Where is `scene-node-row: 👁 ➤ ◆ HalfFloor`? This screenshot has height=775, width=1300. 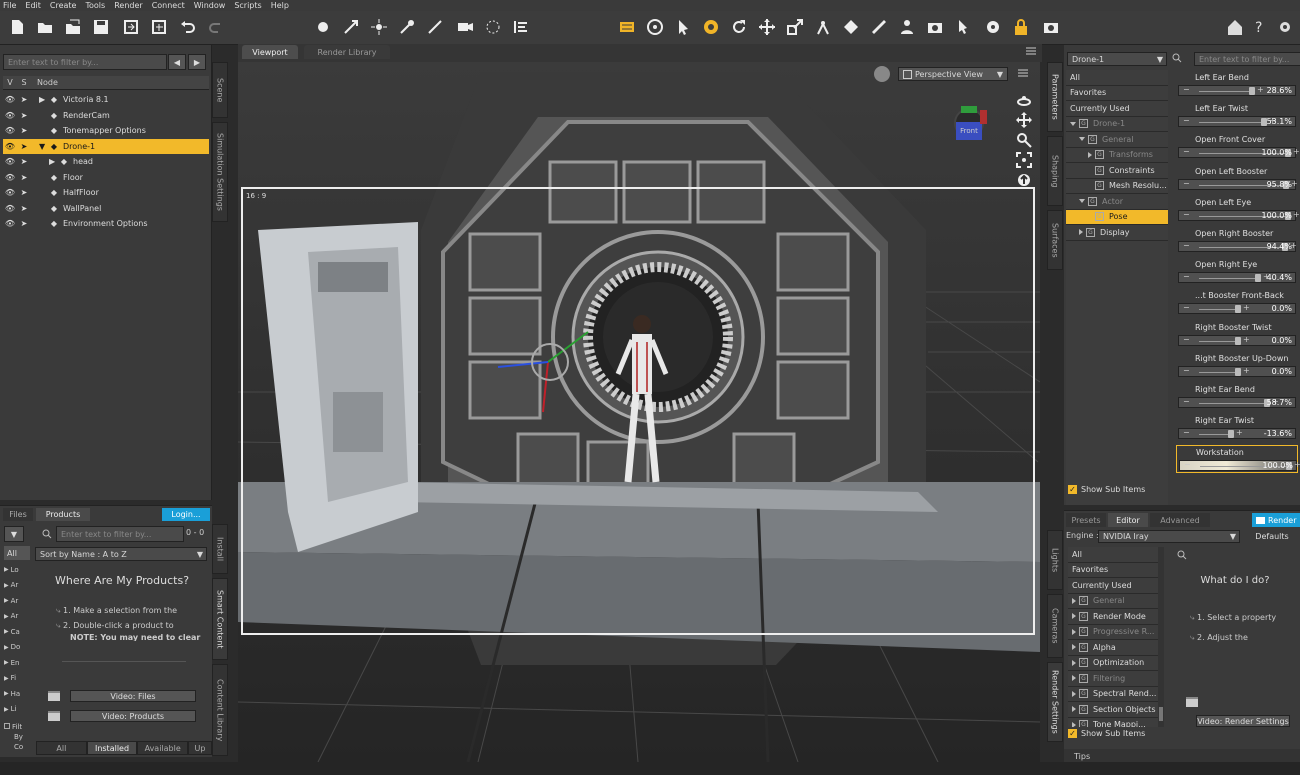
scene-node-row: 👁 ➤ ◆ HalfFloor is located at coordinates (106, 193).